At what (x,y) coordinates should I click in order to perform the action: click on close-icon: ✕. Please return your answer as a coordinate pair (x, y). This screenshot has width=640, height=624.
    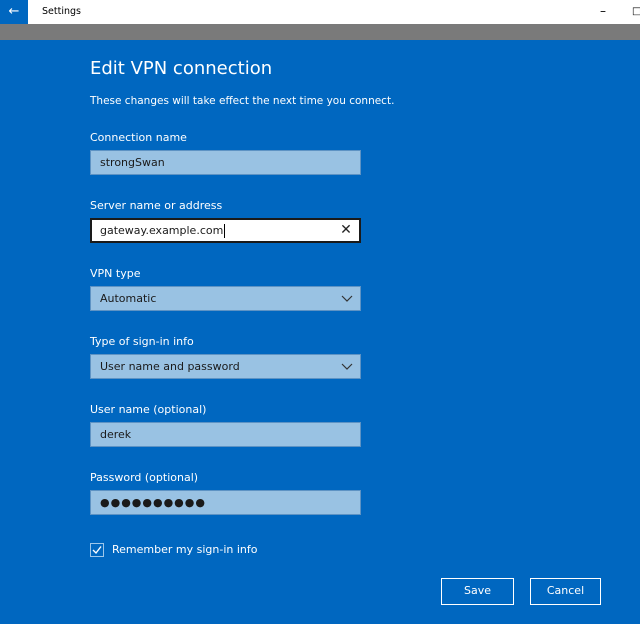
    Looking at the image, I should click on (346, 230).